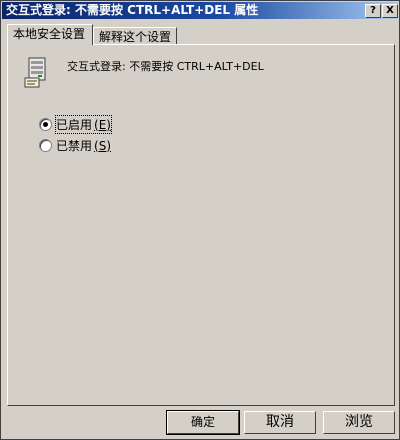  What do you see at coordinates (373, 11) in the screenshot?
I see `help-button: ?` at bounding box center [373, 11].